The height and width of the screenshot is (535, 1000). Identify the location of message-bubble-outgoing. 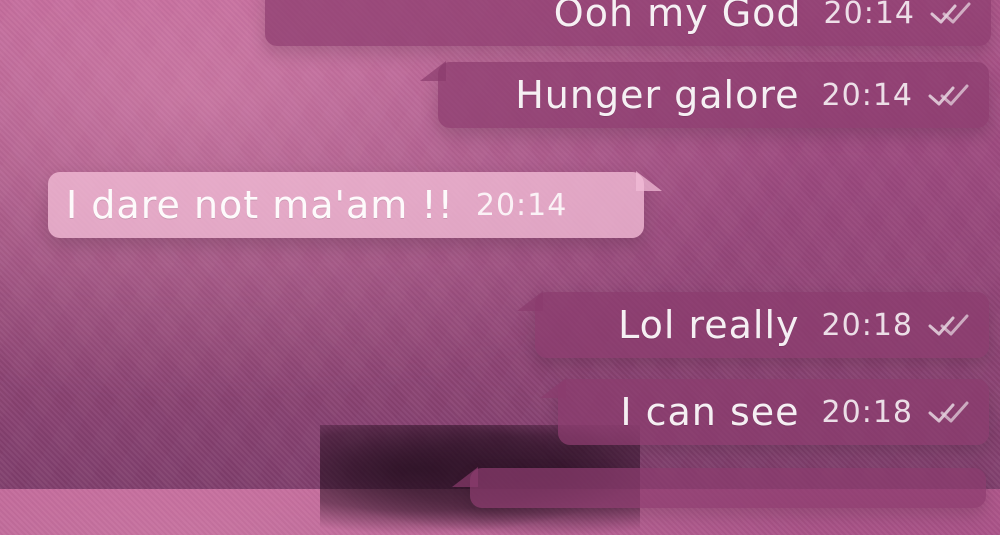
(719, 487).